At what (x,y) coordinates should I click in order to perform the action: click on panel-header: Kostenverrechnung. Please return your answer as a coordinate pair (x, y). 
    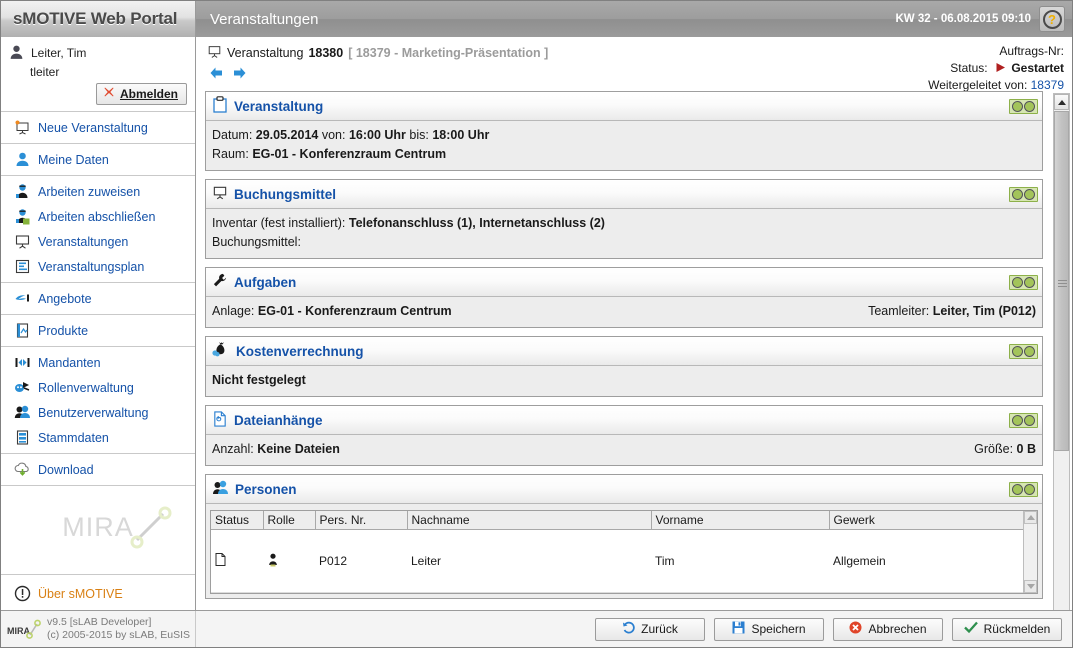
    Looking at the image, I should click on (624, 351).